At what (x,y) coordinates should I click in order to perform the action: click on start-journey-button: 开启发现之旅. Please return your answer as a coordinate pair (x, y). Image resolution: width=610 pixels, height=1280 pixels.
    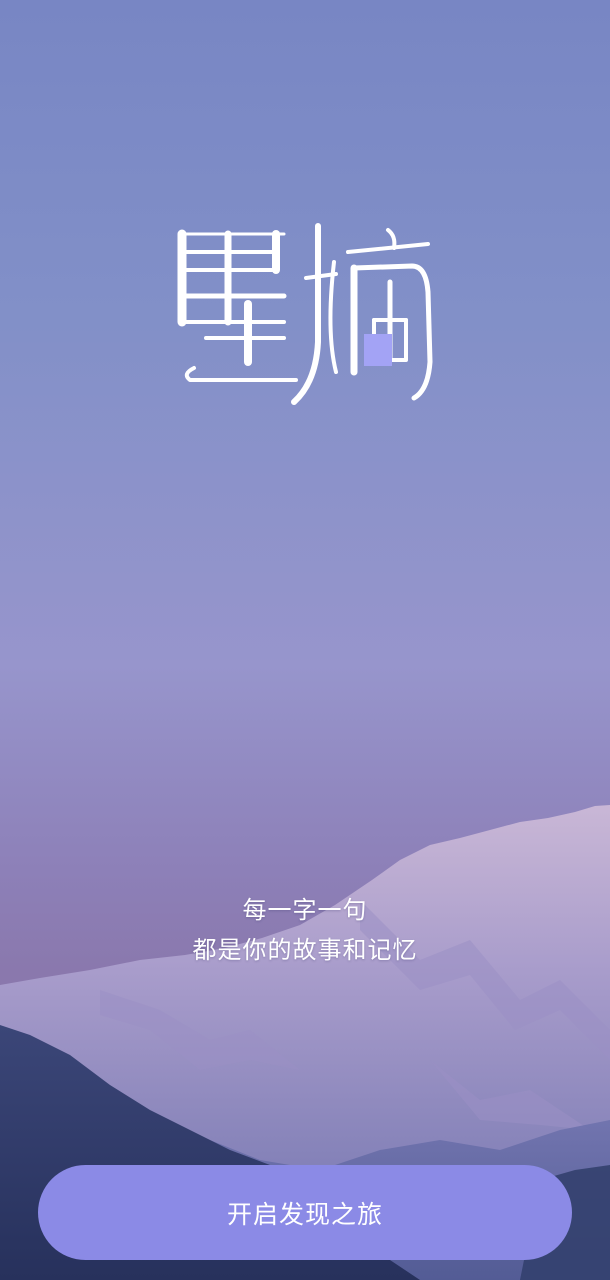
    Looking at the image, I should click on (305, 1212).